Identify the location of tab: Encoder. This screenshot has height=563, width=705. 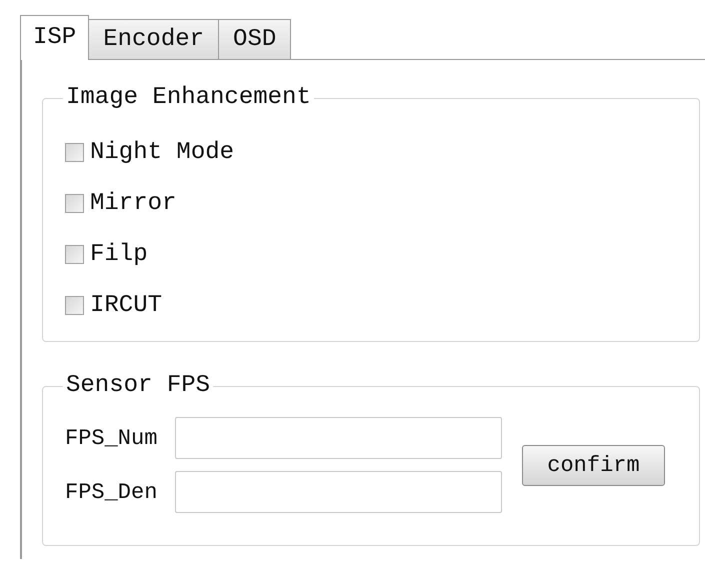
(154, 39).